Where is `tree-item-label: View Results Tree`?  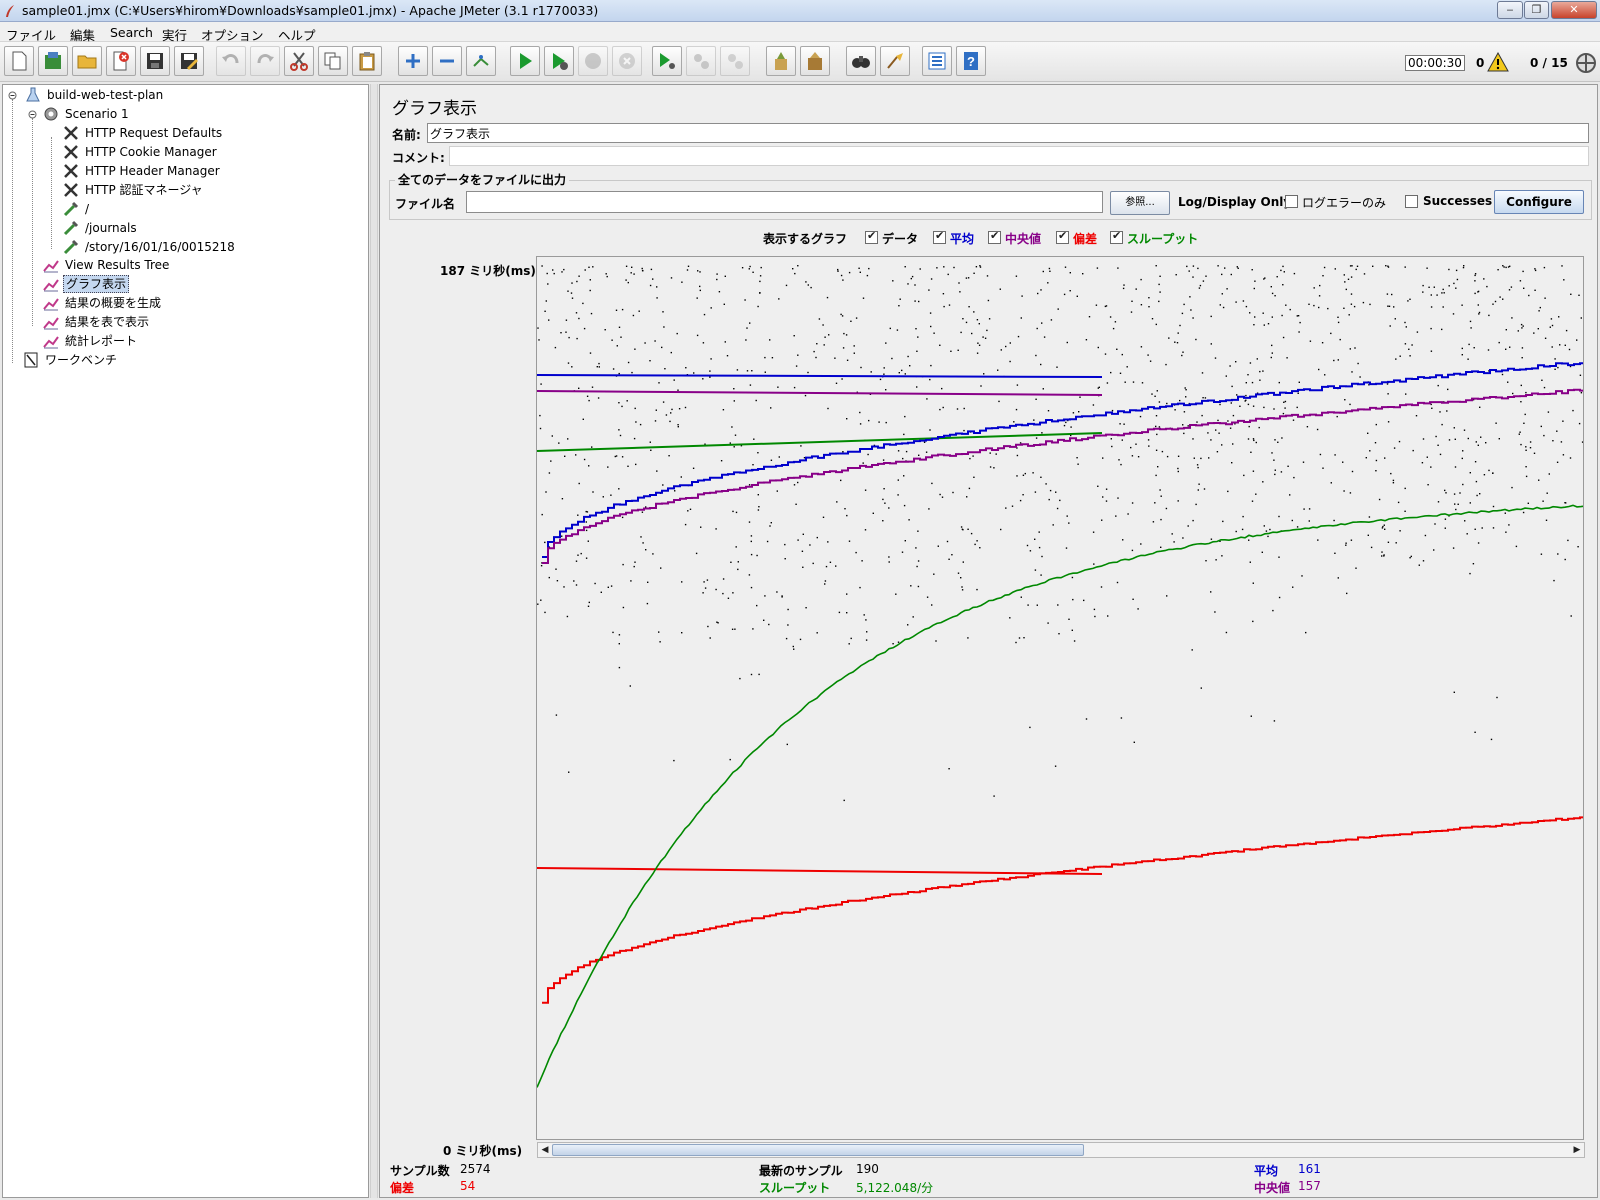
tree-item-label: View Results Tree is located at coordinates (117, 265).